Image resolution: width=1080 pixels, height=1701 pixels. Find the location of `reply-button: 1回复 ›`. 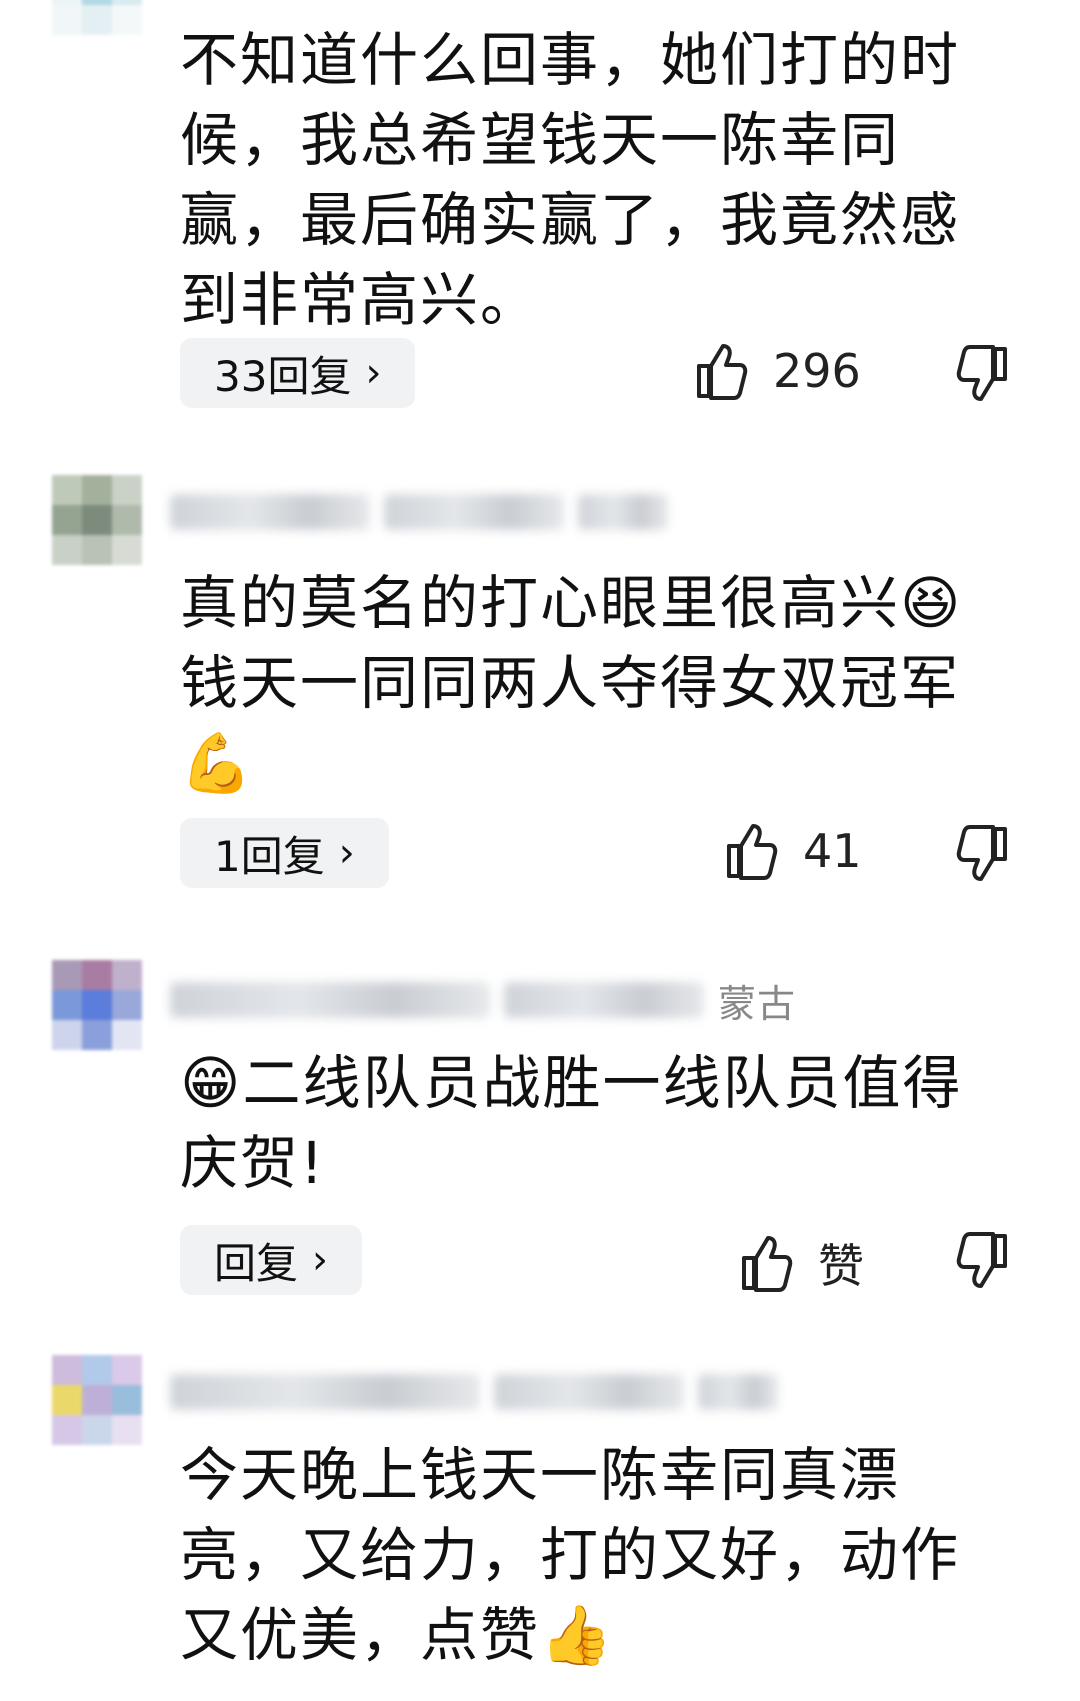

reply-button: 1回复 › is located at coordinates (284, 853).